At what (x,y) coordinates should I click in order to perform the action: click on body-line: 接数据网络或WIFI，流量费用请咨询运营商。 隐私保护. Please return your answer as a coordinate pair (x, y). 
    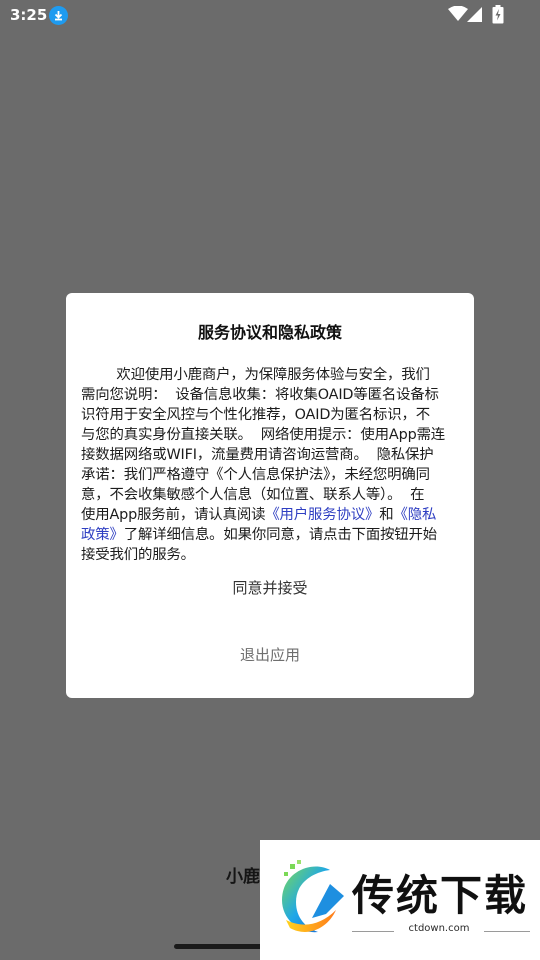
    Looking at the image, I should click on (257, 455).